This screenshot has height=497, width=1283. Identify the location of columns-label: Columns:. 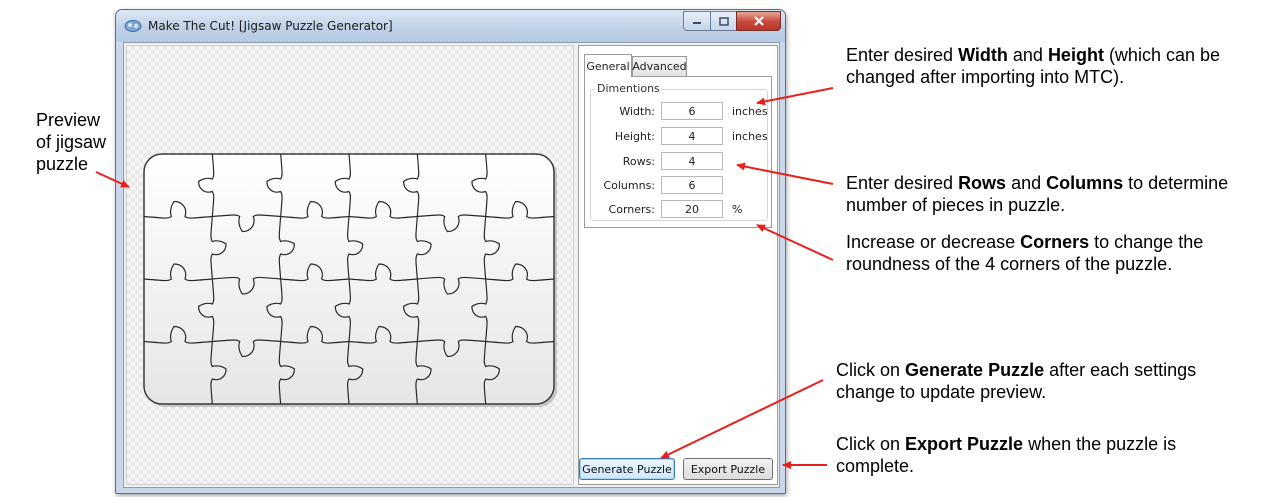
(629, 185).